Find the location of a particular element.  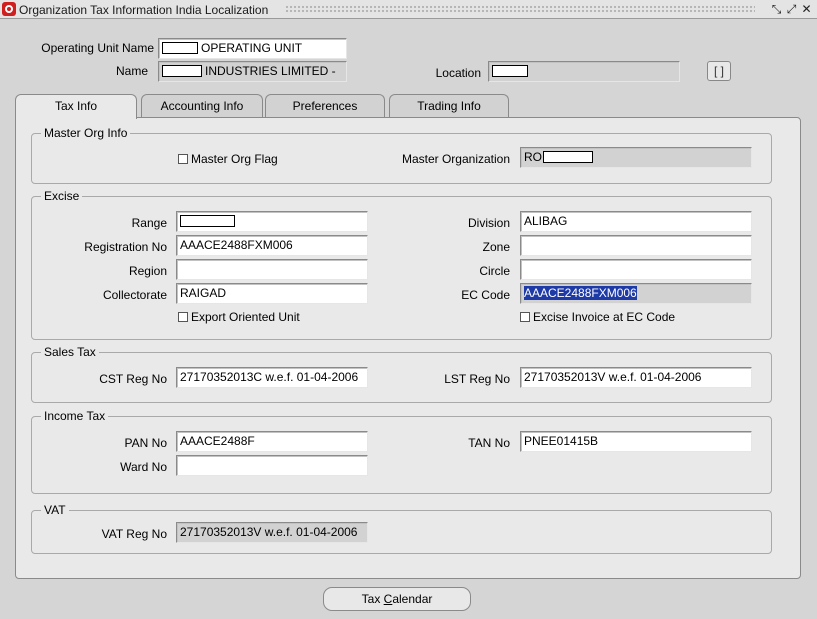

ec-code-field: AAACE2488FXM006 is located at coordinates (636, 293).